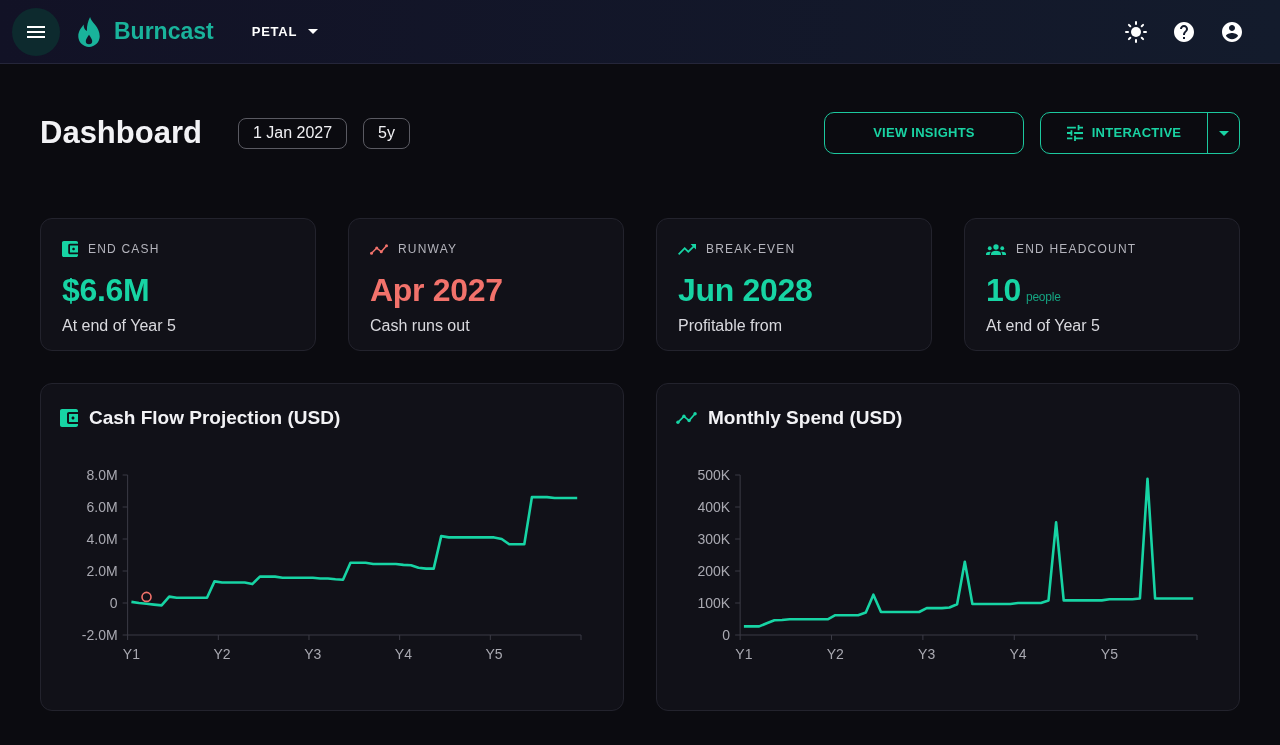 The width and height of the screenshot is (1280, 745). I want to click on metric-unit: people, so click(1043, 297).